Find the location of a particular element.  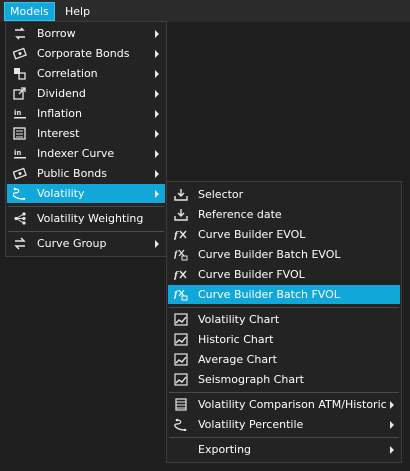

inflation-icon: in is located at coordinates (20, 113).